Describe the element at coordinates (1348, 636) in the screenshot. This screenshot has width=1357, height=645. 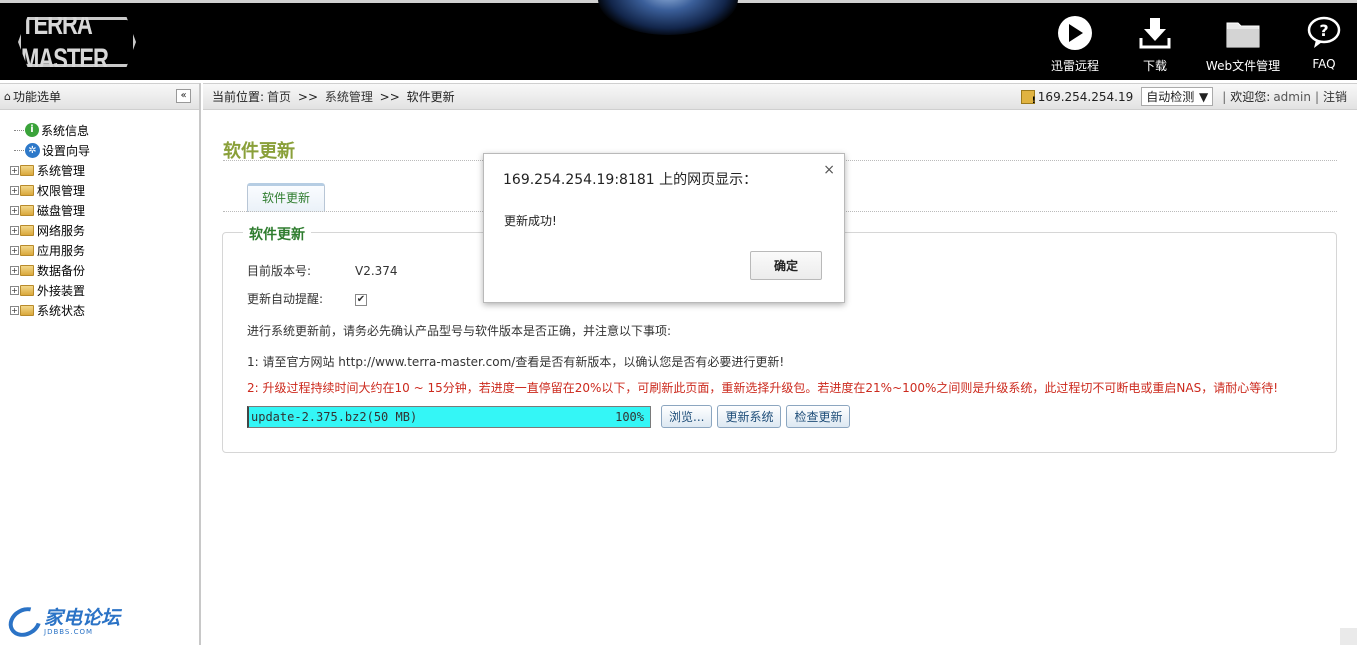
I see `scrollbar-corner` at that location.